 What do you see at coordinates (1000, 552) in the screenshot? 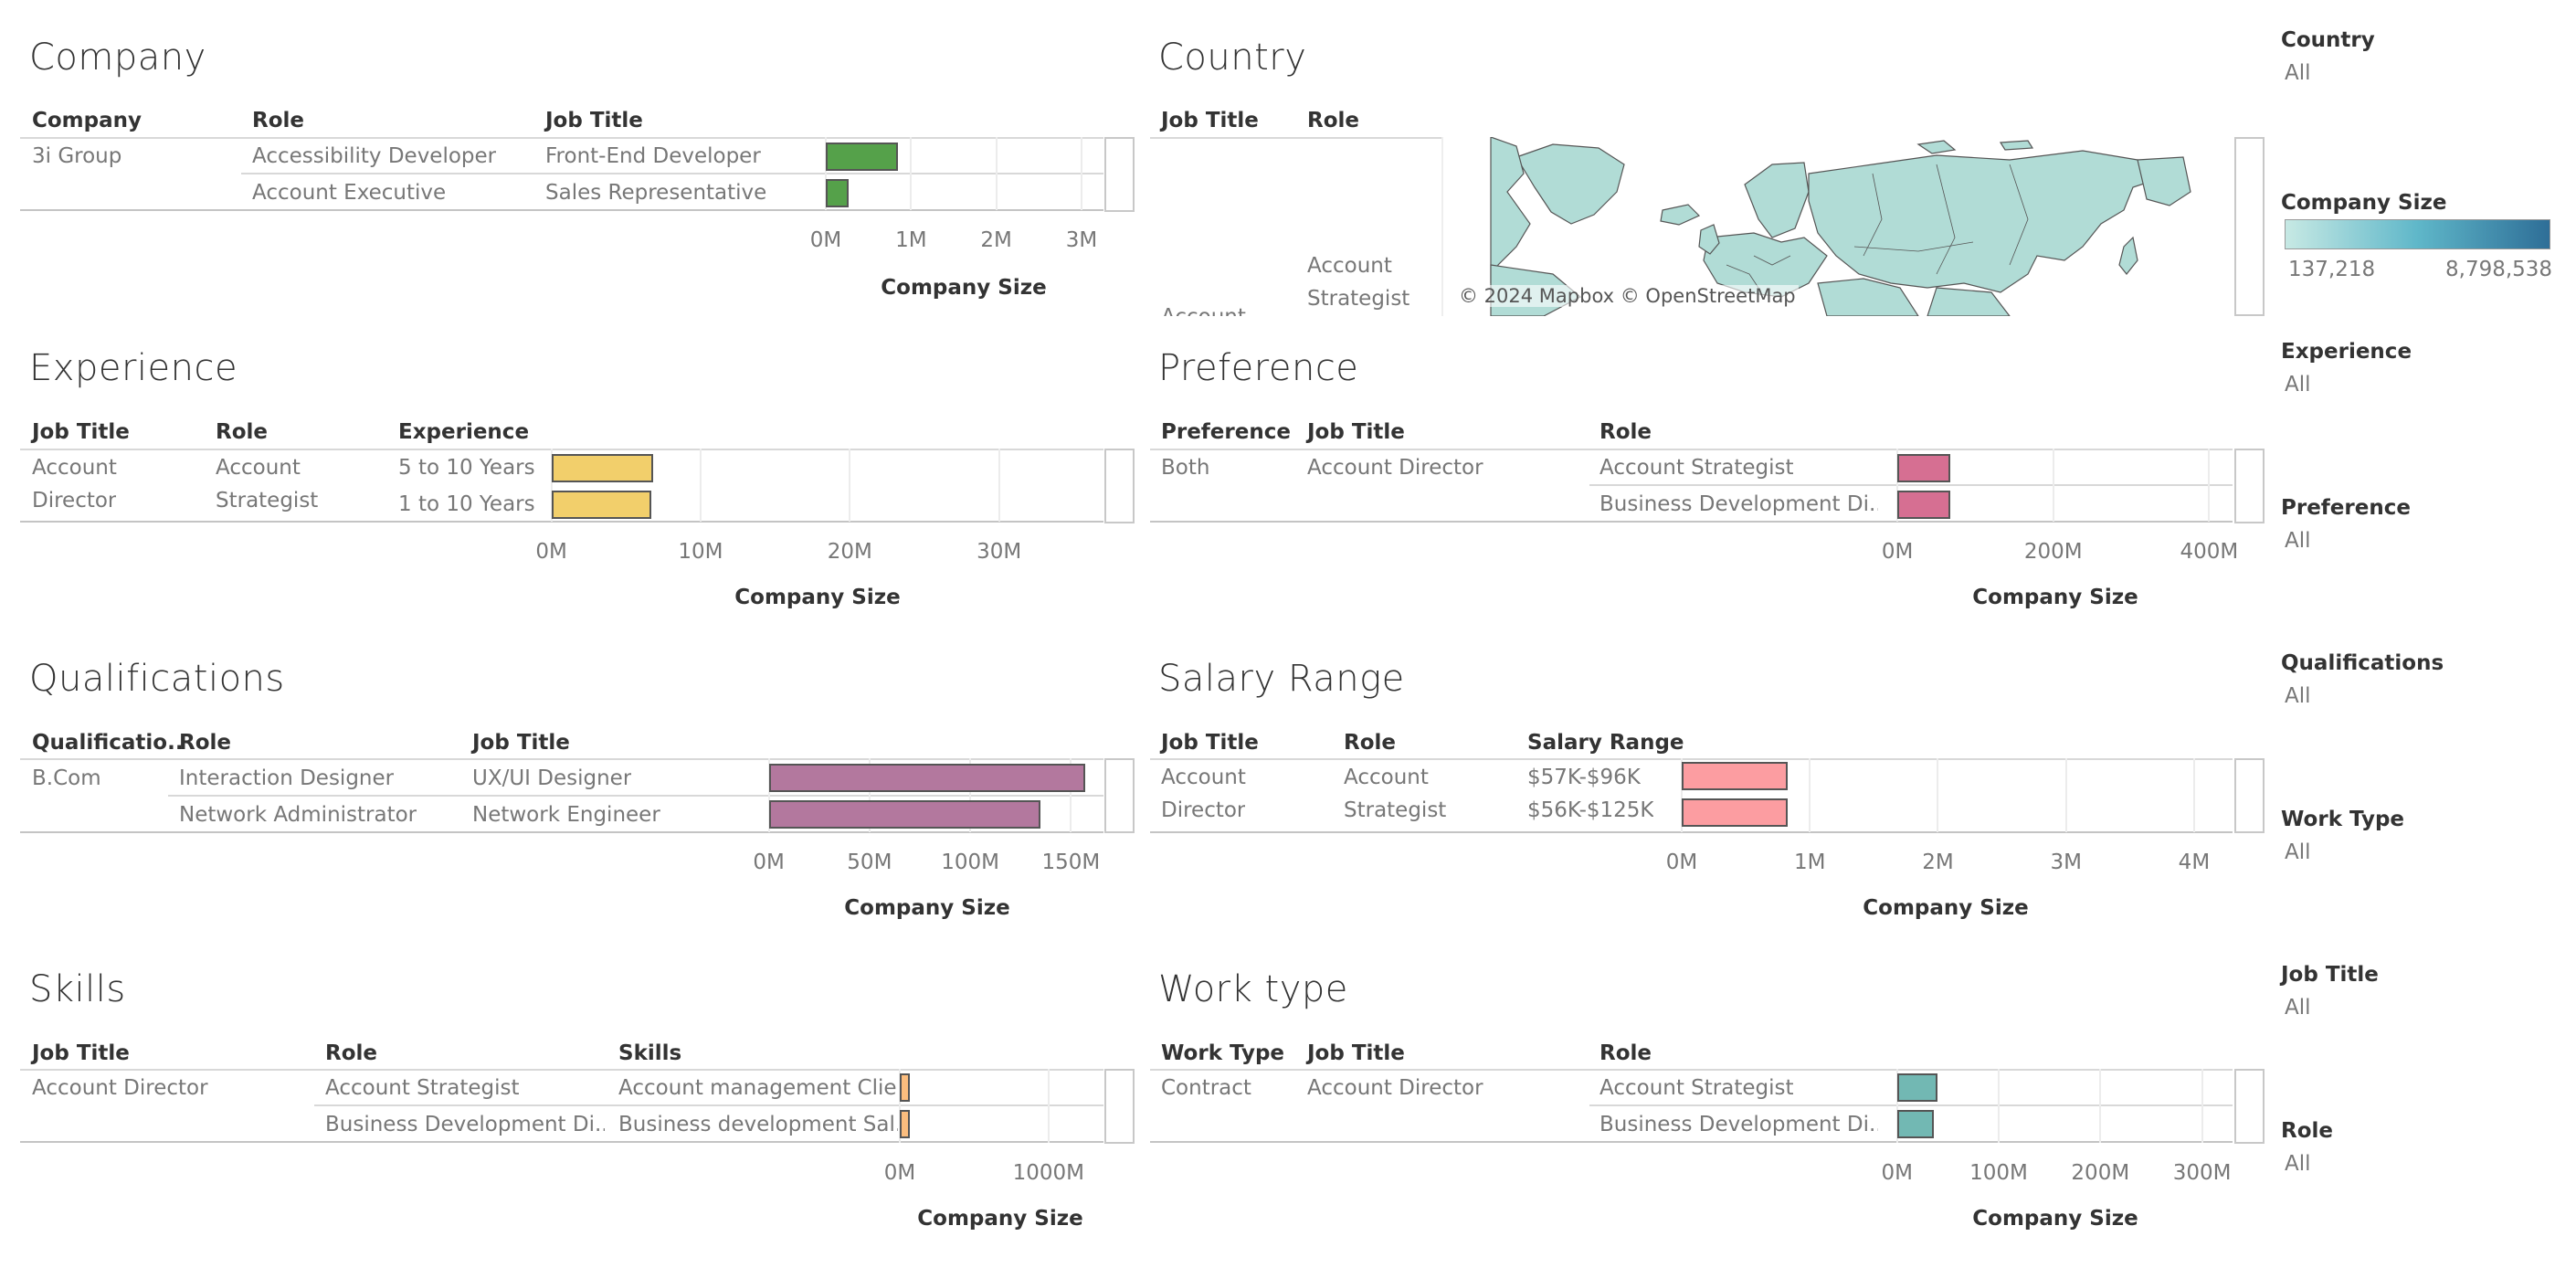
I see `axis-tick-label: 30M` at bounding box center [1000, 552].